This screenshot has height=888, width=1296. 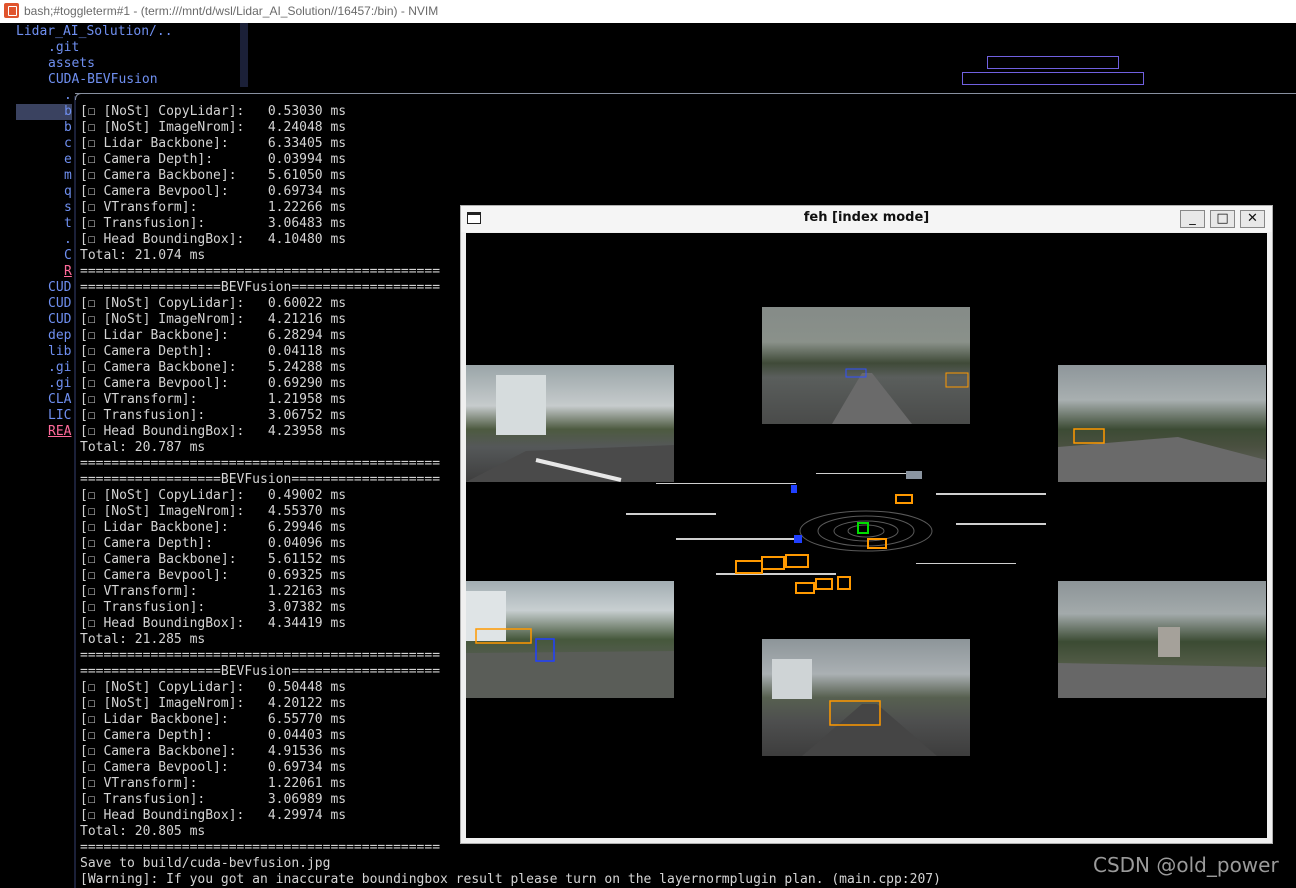 What do you see at coordinates (213, 751) in the screenshot?
I see `timing-row: [☐ Camera Backbone]: 4.91536 ms` at bounding box center [213, 751].